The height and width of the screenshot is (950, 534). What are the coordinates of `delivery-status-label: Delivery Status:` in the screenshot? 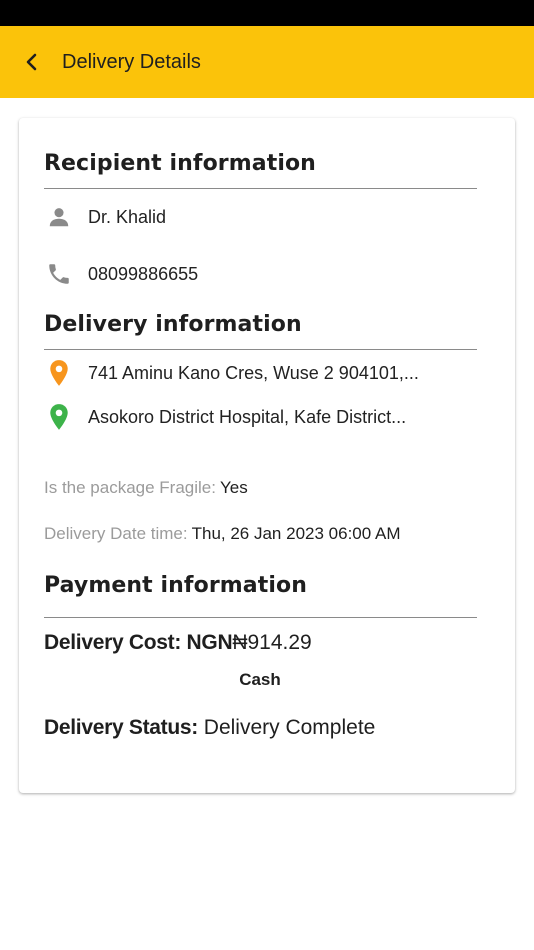 It's located at (121, 727).